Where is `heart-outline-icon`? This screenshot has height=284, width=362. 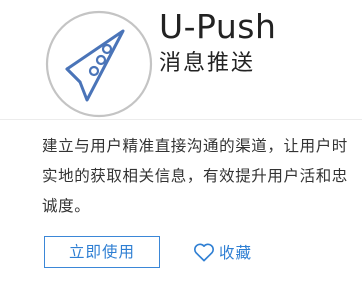
heart-outline-icon is located at coordinates (204, 252).